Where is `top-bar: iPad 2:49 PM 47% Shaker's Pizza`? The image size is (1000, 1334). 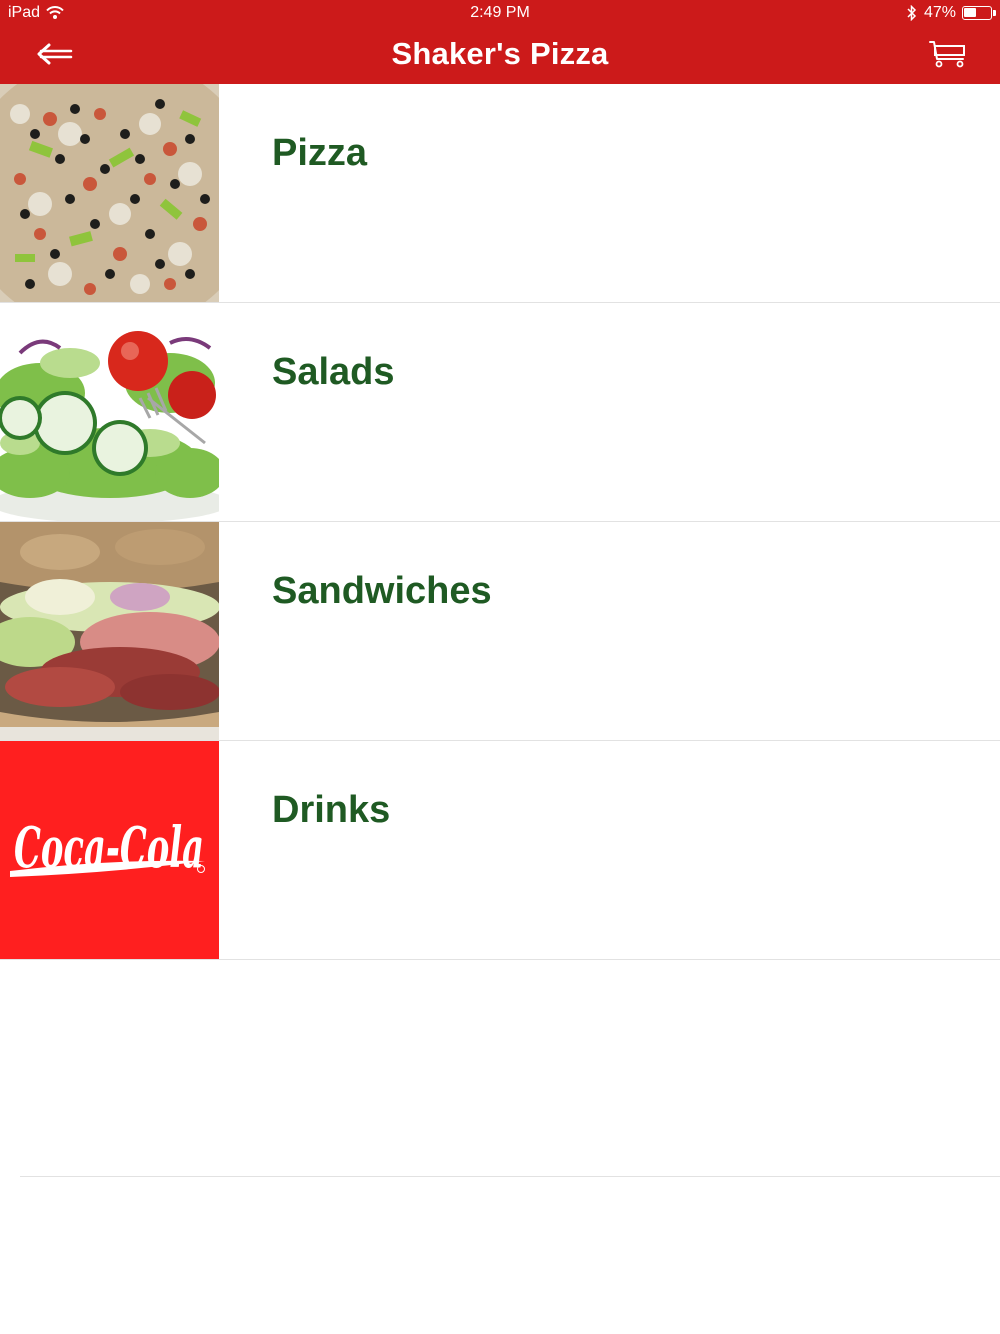 top-bar: iPad 2:49 PM 47% Shaker's Pizza is located at coordinates (500, 42).